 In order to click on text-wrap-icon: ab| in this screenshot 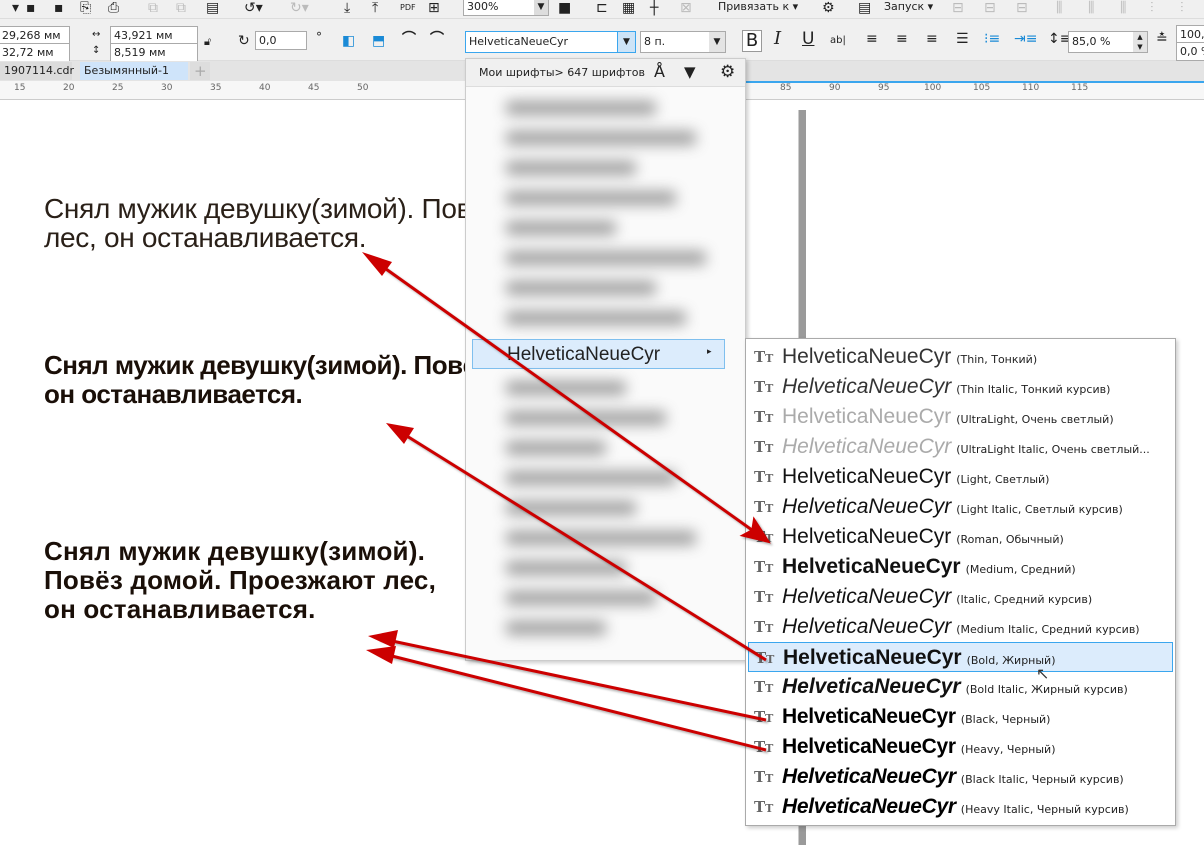, I will do `click(838, 41)`.